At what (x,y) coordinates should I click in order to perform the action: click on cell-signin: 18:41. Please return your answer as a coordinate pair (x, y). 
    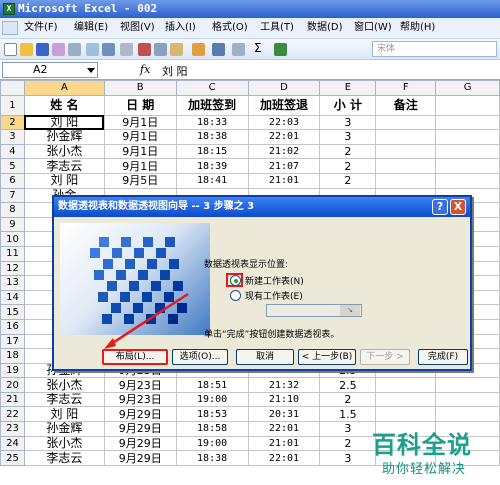
    Looking at the image, I should click on (212, 180).